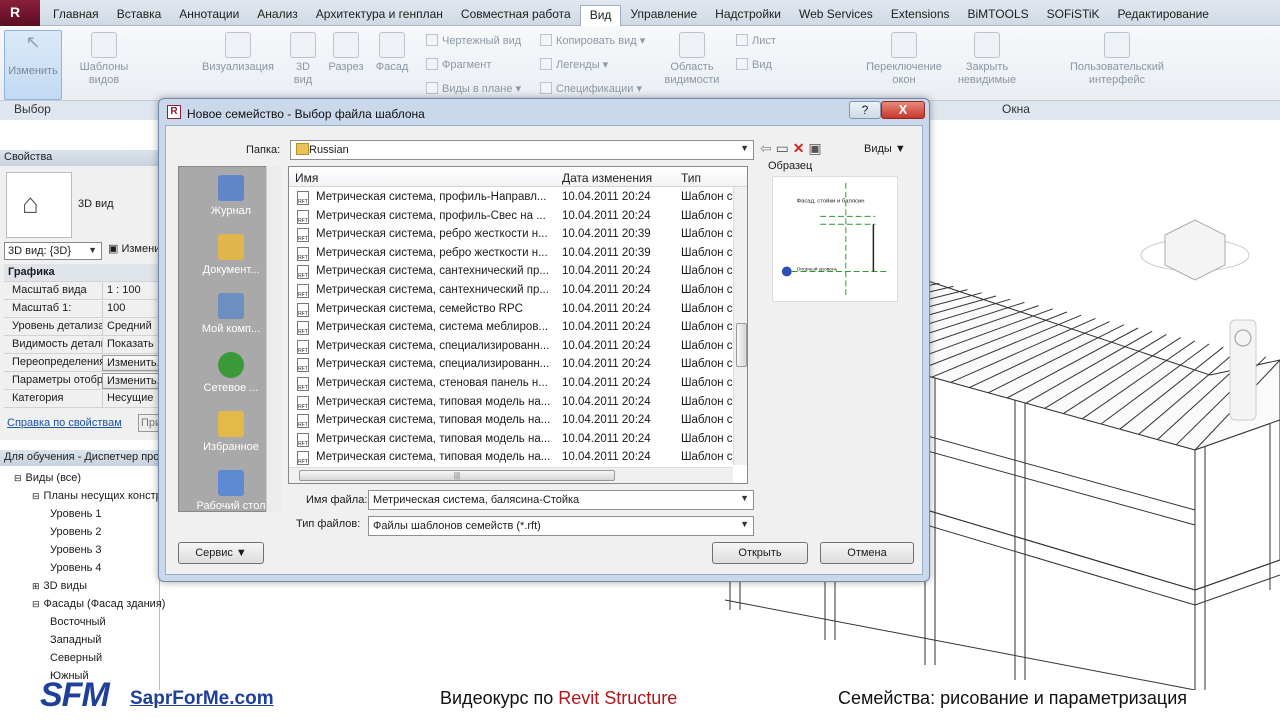 The height and width of the screenshot is (720, 1280). Describe the element at coordinates (47, 478) in the screenshot. I see `tree-node: ⊟ Виды (все)` at that location.